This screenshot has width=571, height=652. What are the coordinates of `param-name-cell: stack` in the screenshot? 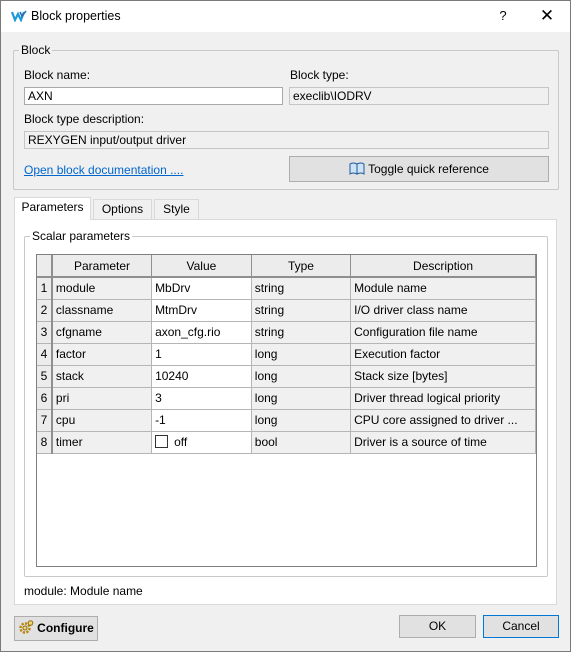 It's located at (102, 376).